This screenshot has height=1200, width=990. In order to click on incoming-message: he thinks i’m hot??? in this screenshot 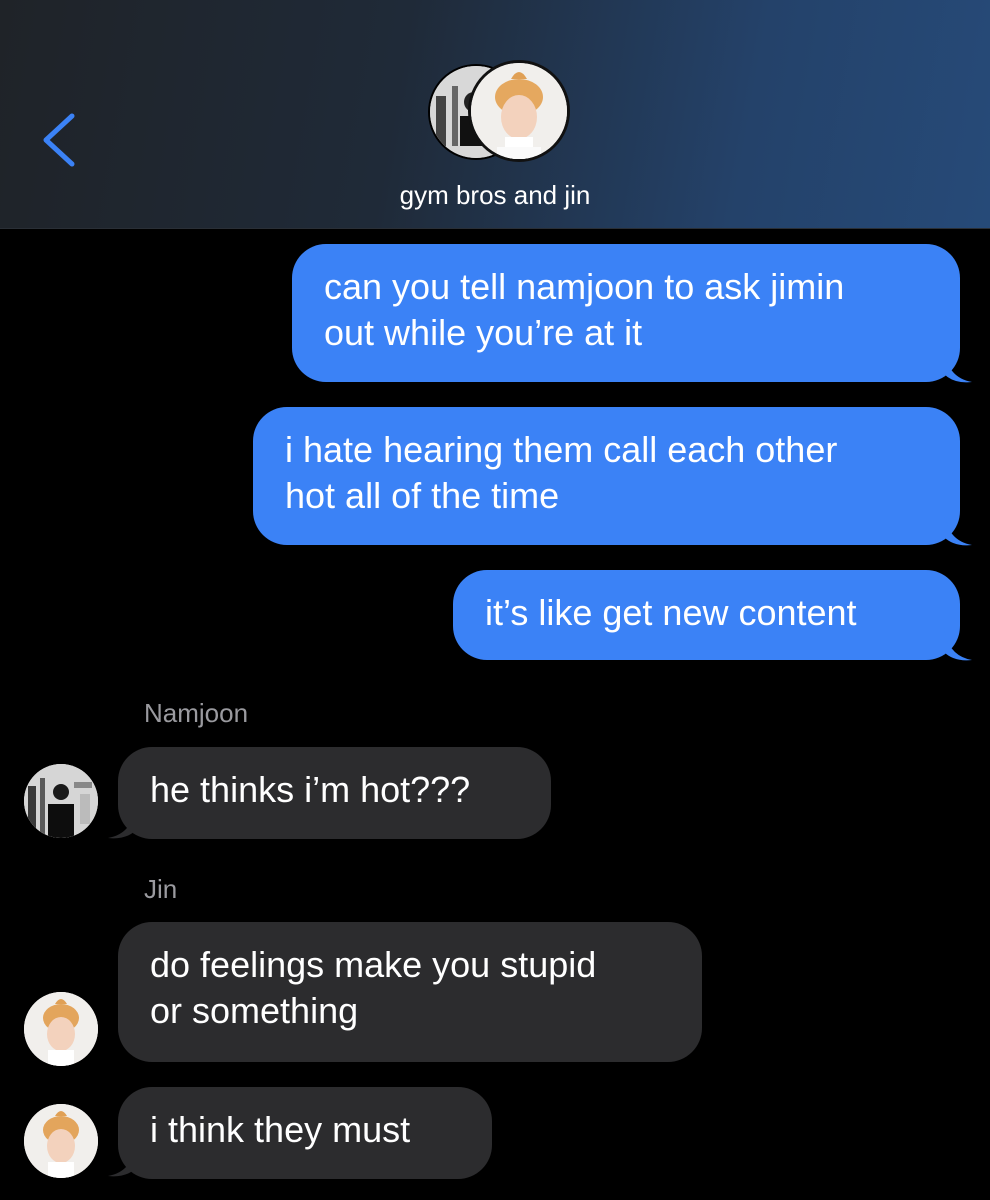, I will do `click(334, 793)`.